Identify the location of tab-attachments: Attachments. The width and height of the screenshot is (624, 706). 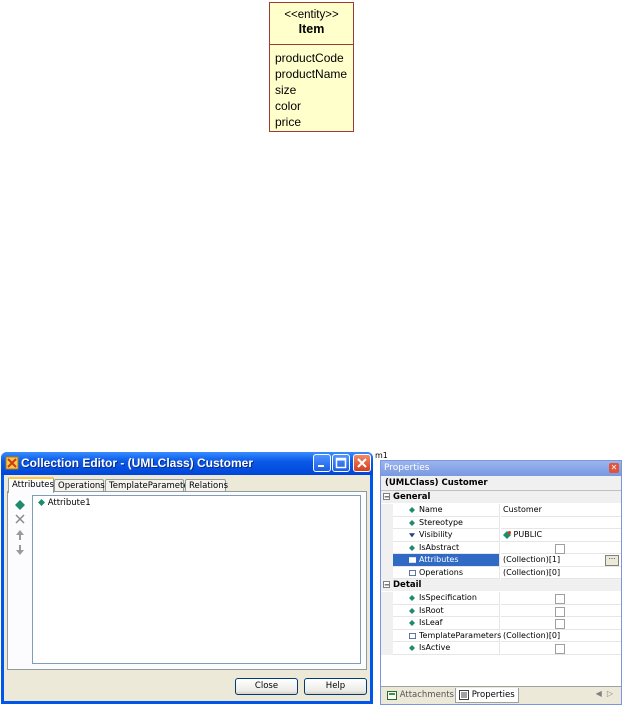
(420, 695).